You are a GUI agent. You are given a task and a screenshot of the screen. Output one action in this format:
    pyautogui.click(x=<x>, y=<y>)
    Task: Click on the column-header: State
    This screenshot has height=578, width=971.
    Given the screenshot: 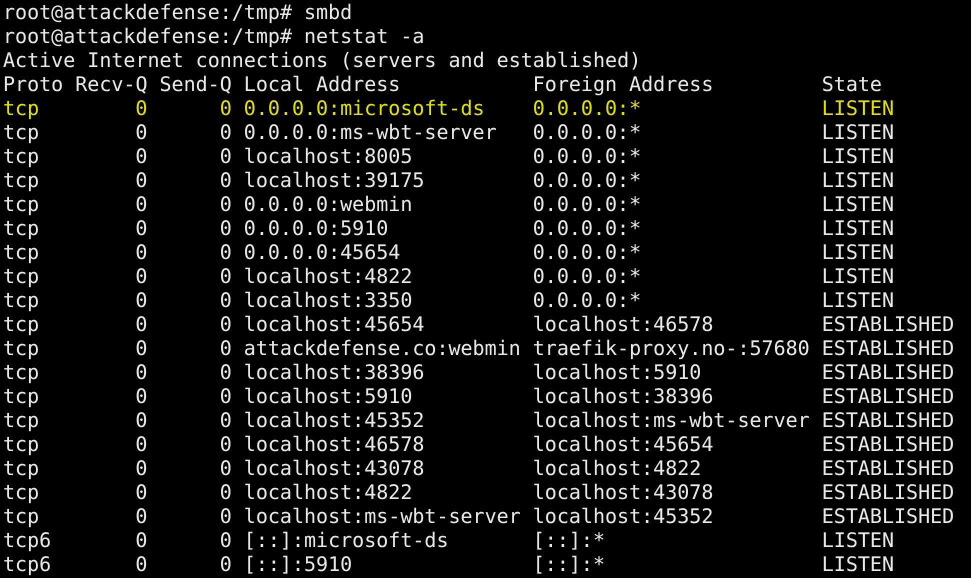 What is the action you would take?
    pyautogui.click(x=852, y=84)
    